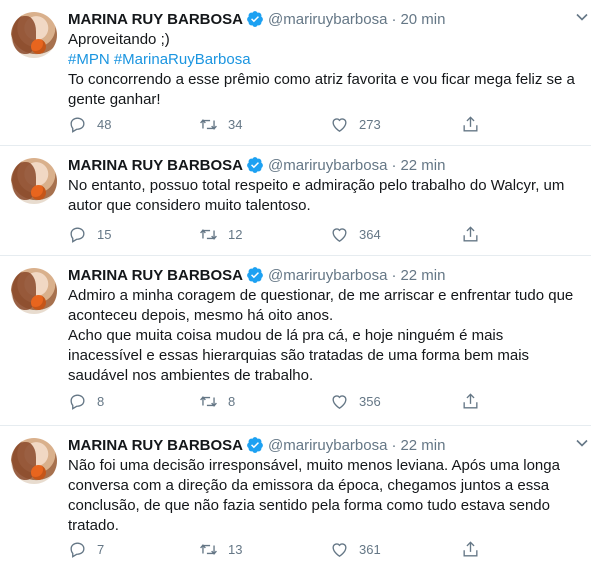 This screenshot has height=566, width=591. I want to click on like-button: 356, so click(395, 401).